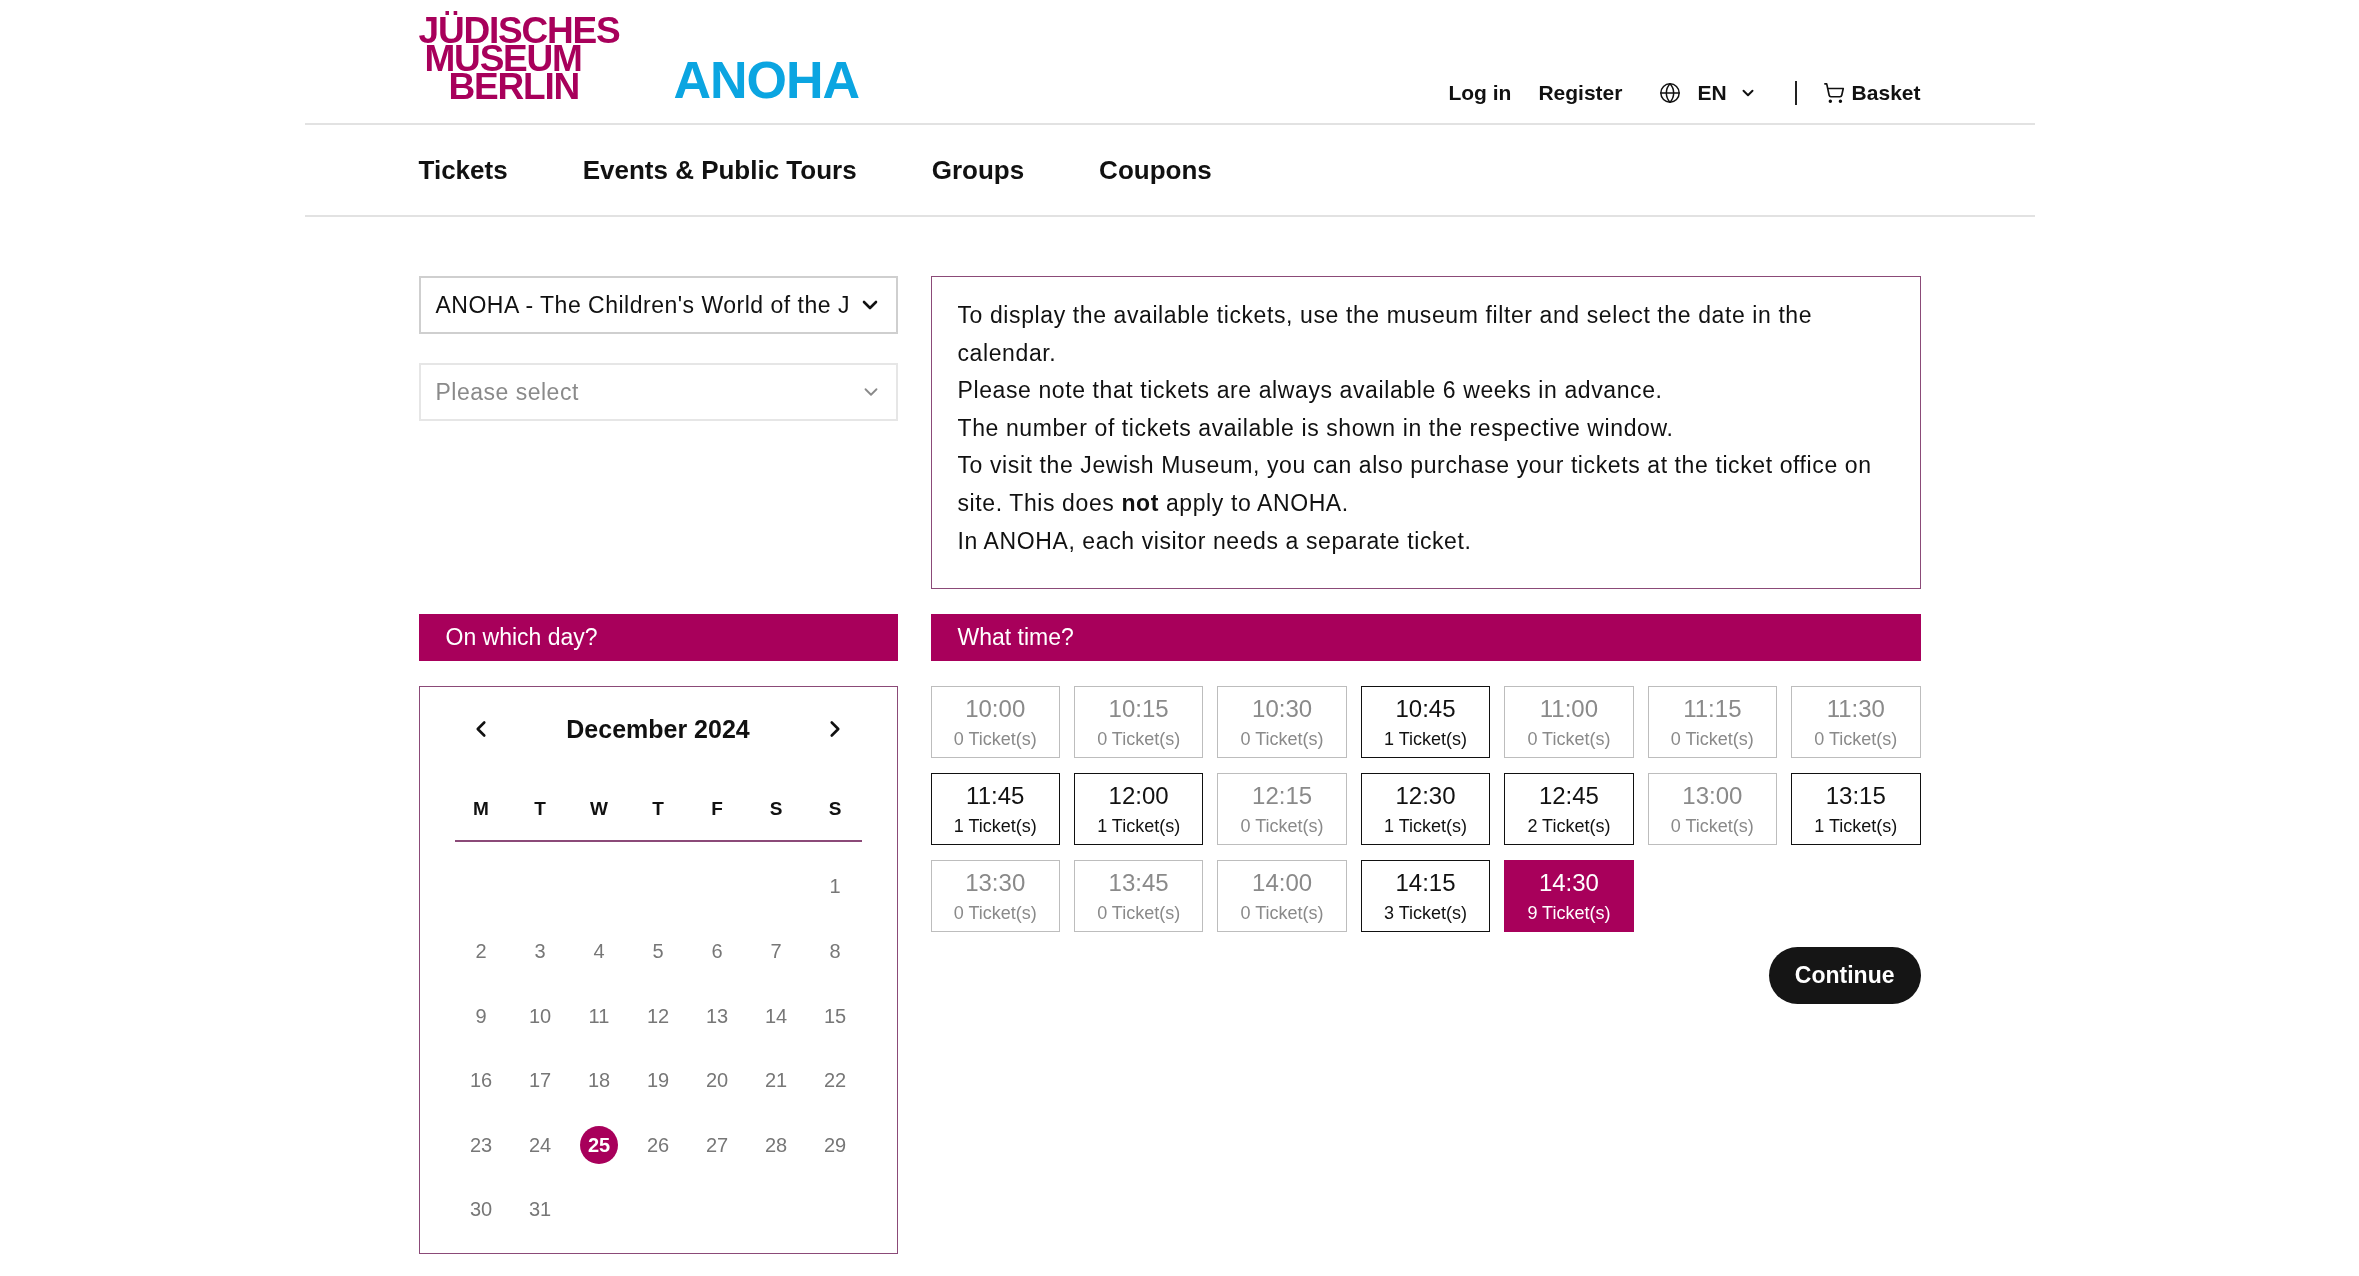 The width and height of the screenshot is (2359, 1276). Describe the element at coordinates (1670, 93) in the screenshot. I see `globe-icon` at that location.